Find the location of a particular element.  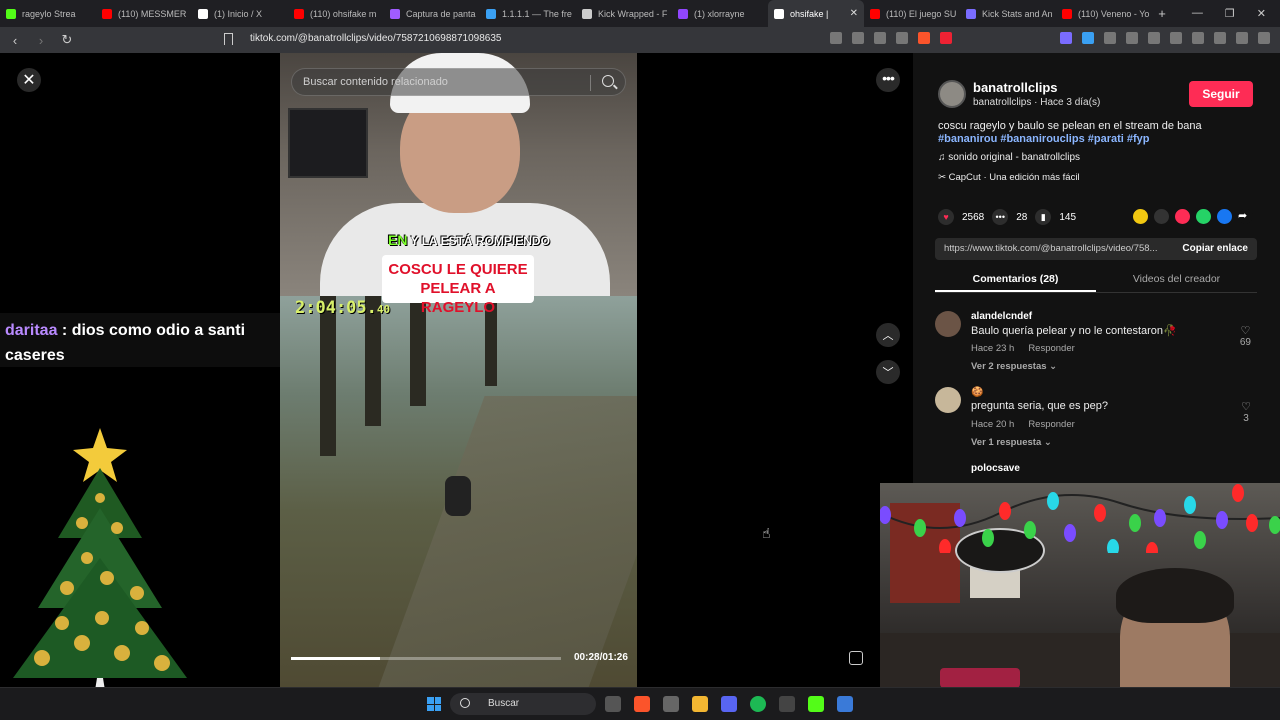

url-actions is located at coordinates (891, 38).